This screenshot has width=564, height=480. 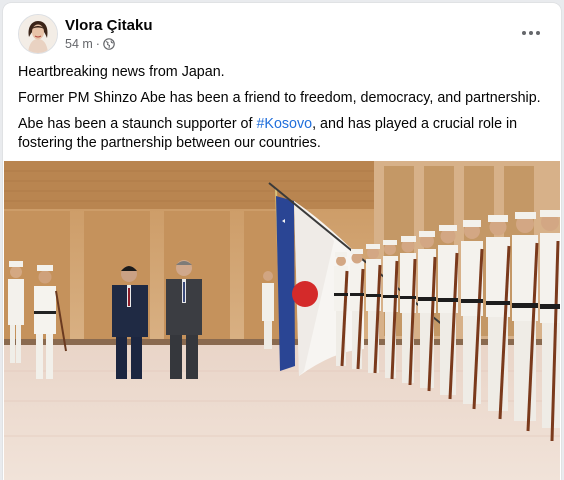 What do you see at coordinates (284, 124) in the screenshot?
I see `hashtag-link: #Kosovo` at bounding box center [284, 124].